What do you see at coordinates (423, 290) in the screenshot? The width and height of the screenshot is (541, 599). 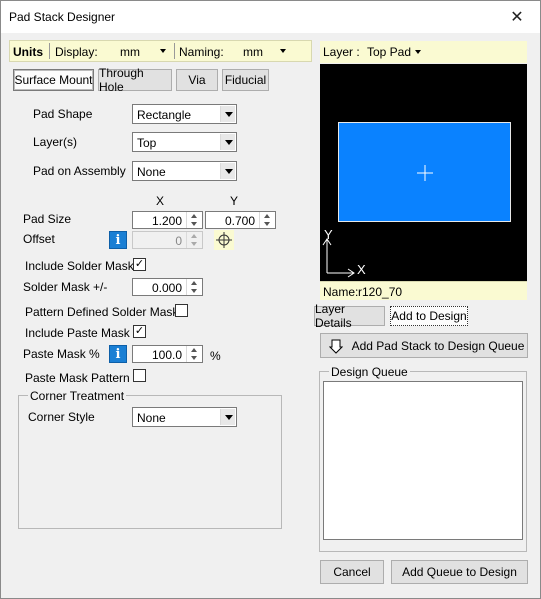 I see `pad-name-bar: Name: r120_70` at bounding box center [423, 290].